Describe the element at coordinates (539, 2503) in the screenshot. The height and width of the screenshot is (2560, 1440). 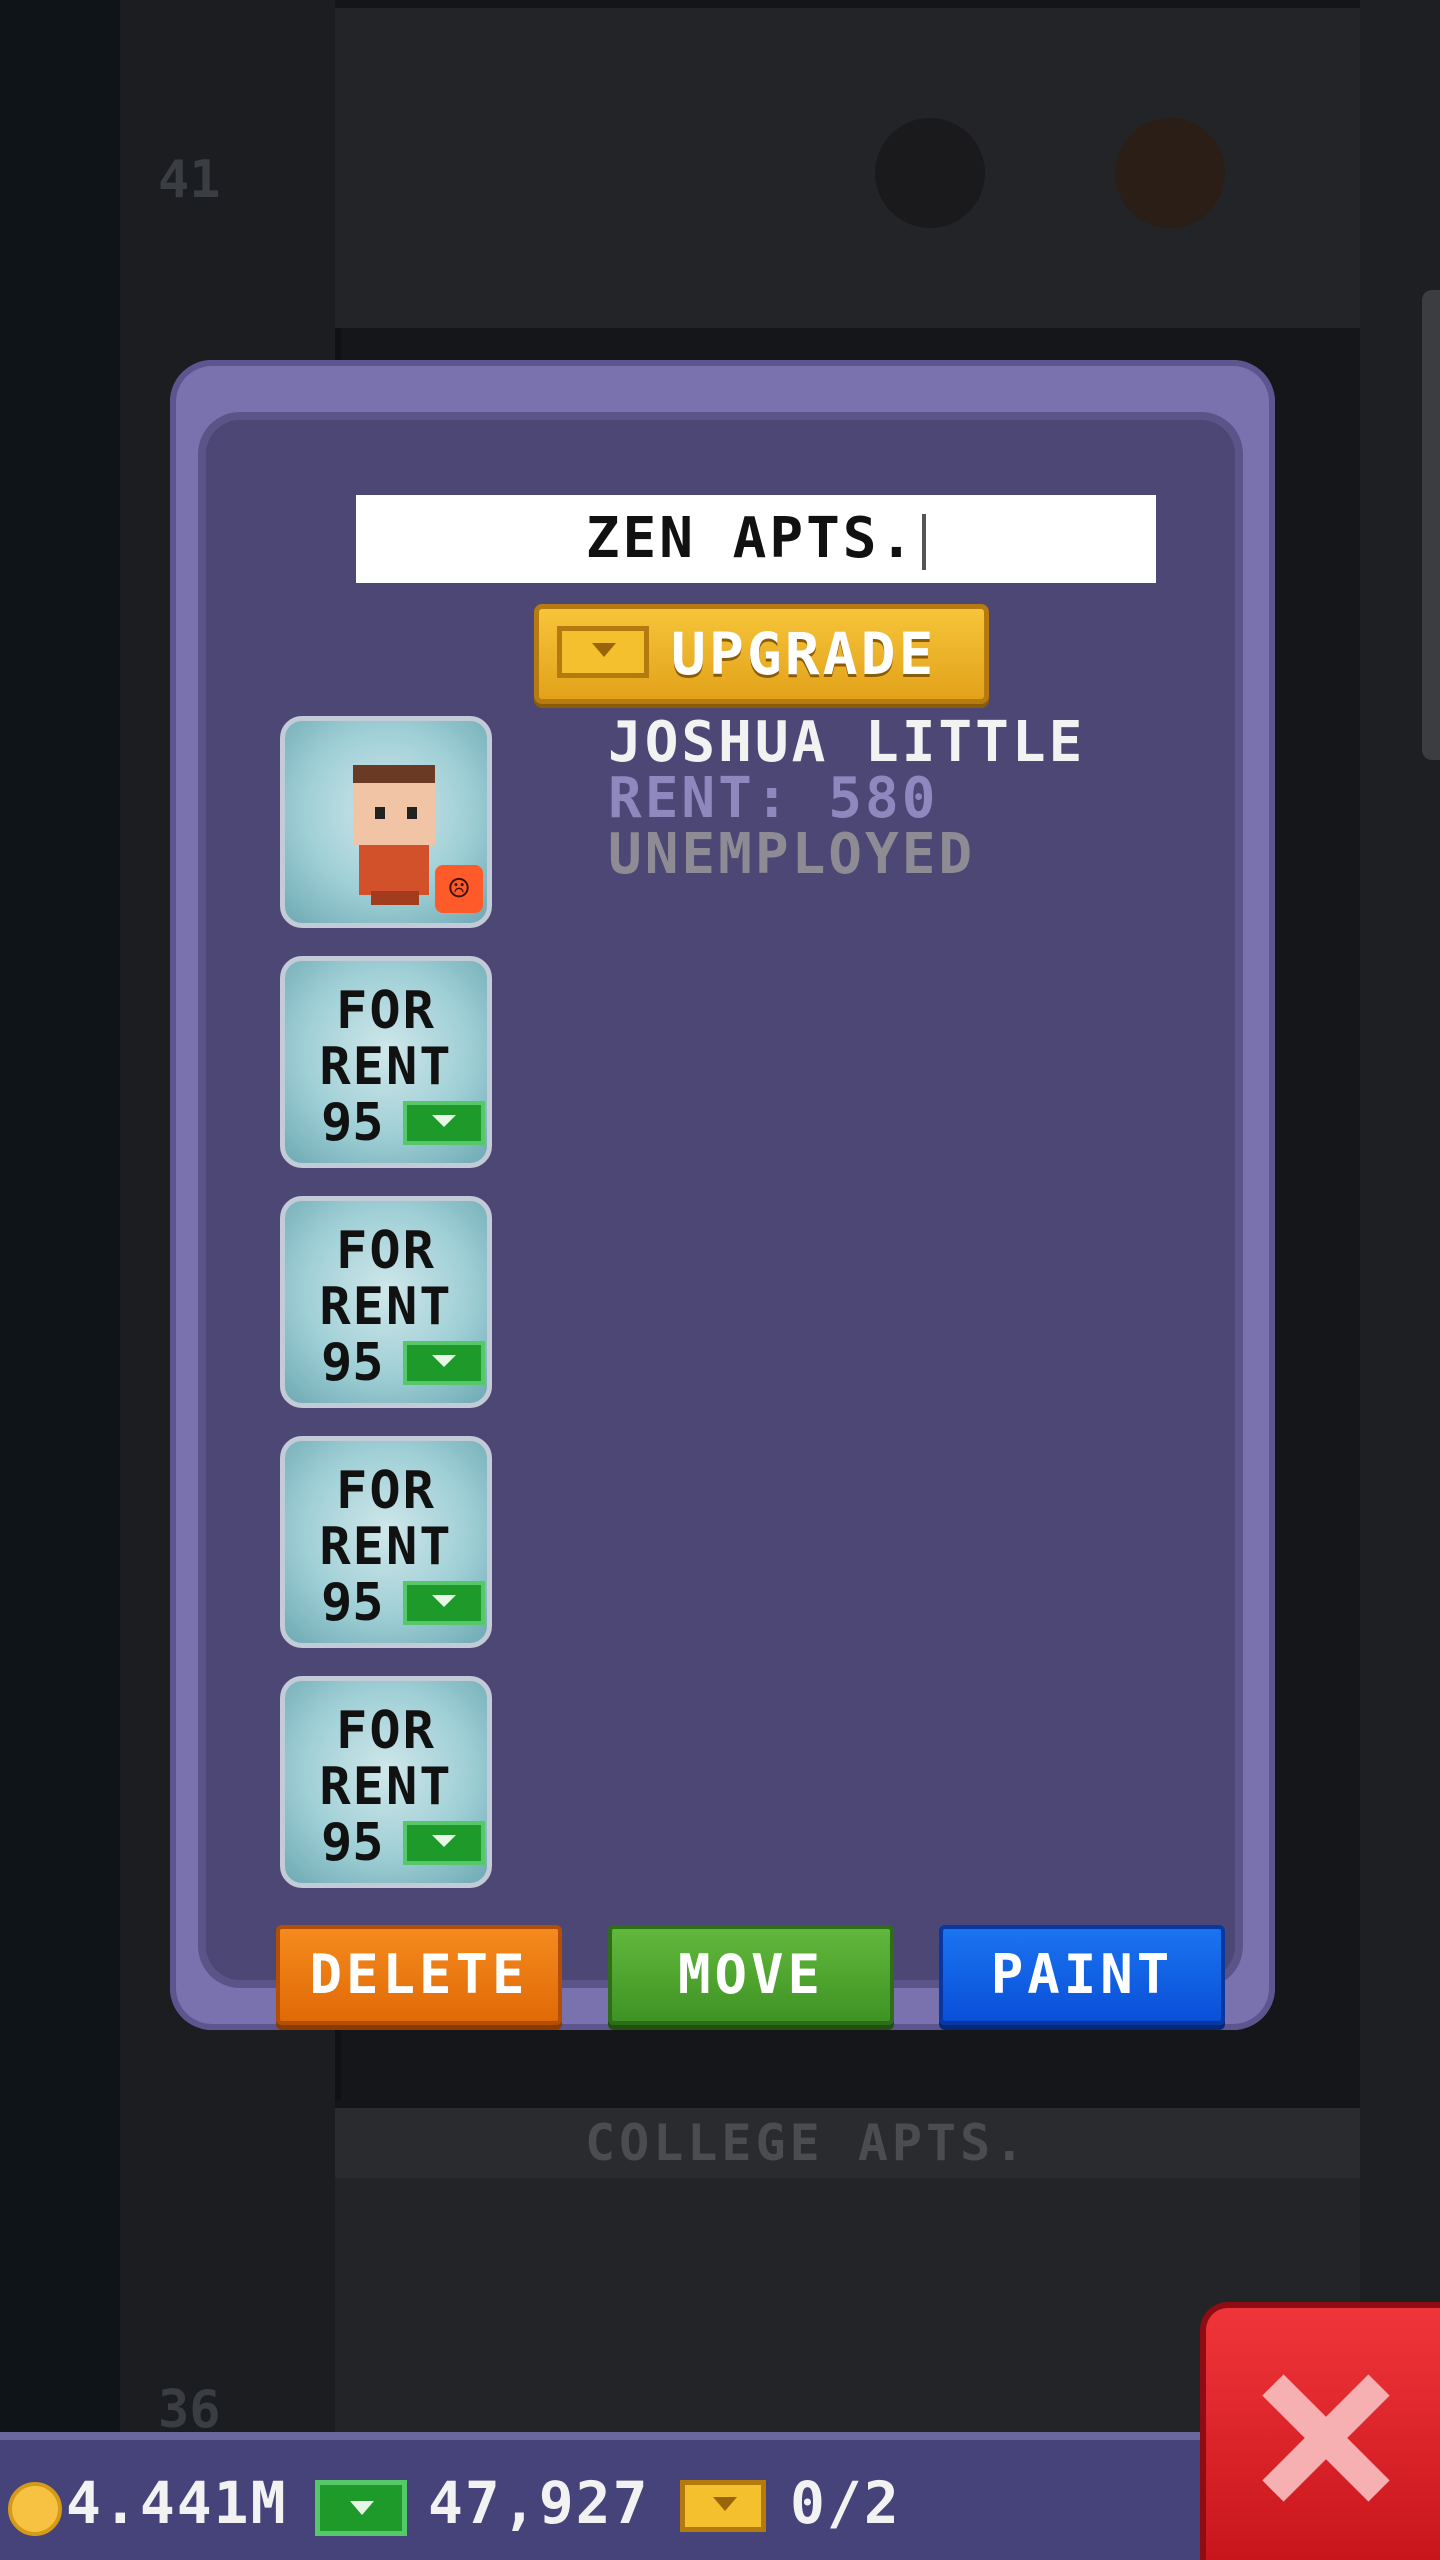
I see `bux-cash-value: 47,927` at that location.